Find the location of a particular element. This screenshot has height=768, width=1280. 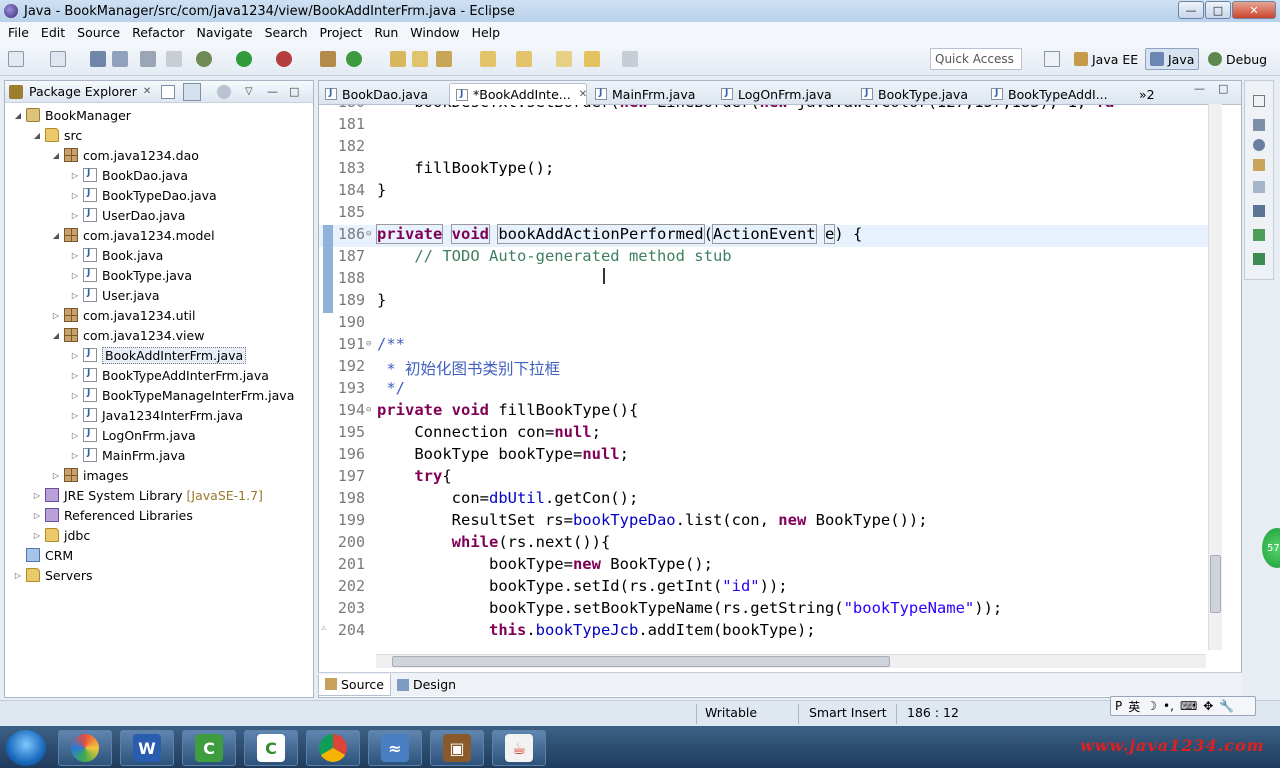

tree-node: ▷ Book.java is located at coordinates (116, 255).